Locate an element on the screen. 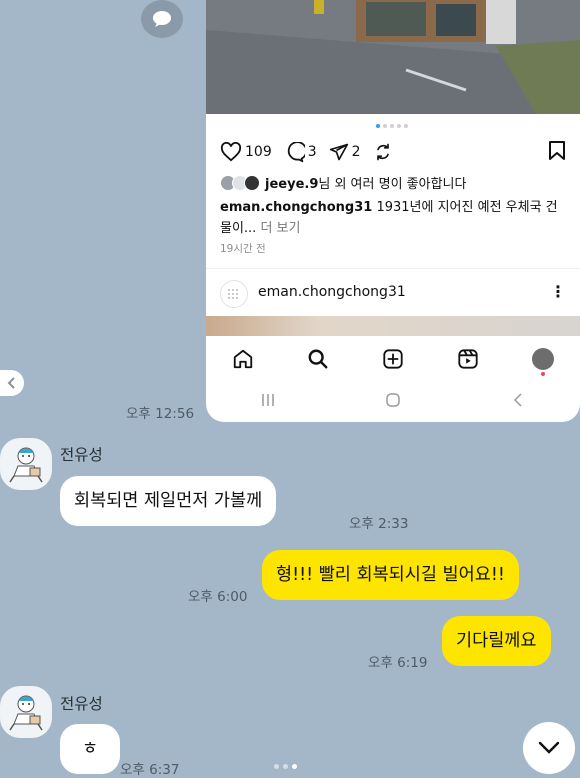 This screenshot has width=580, height=778. comment-icon is located at coordinates (296, 151).